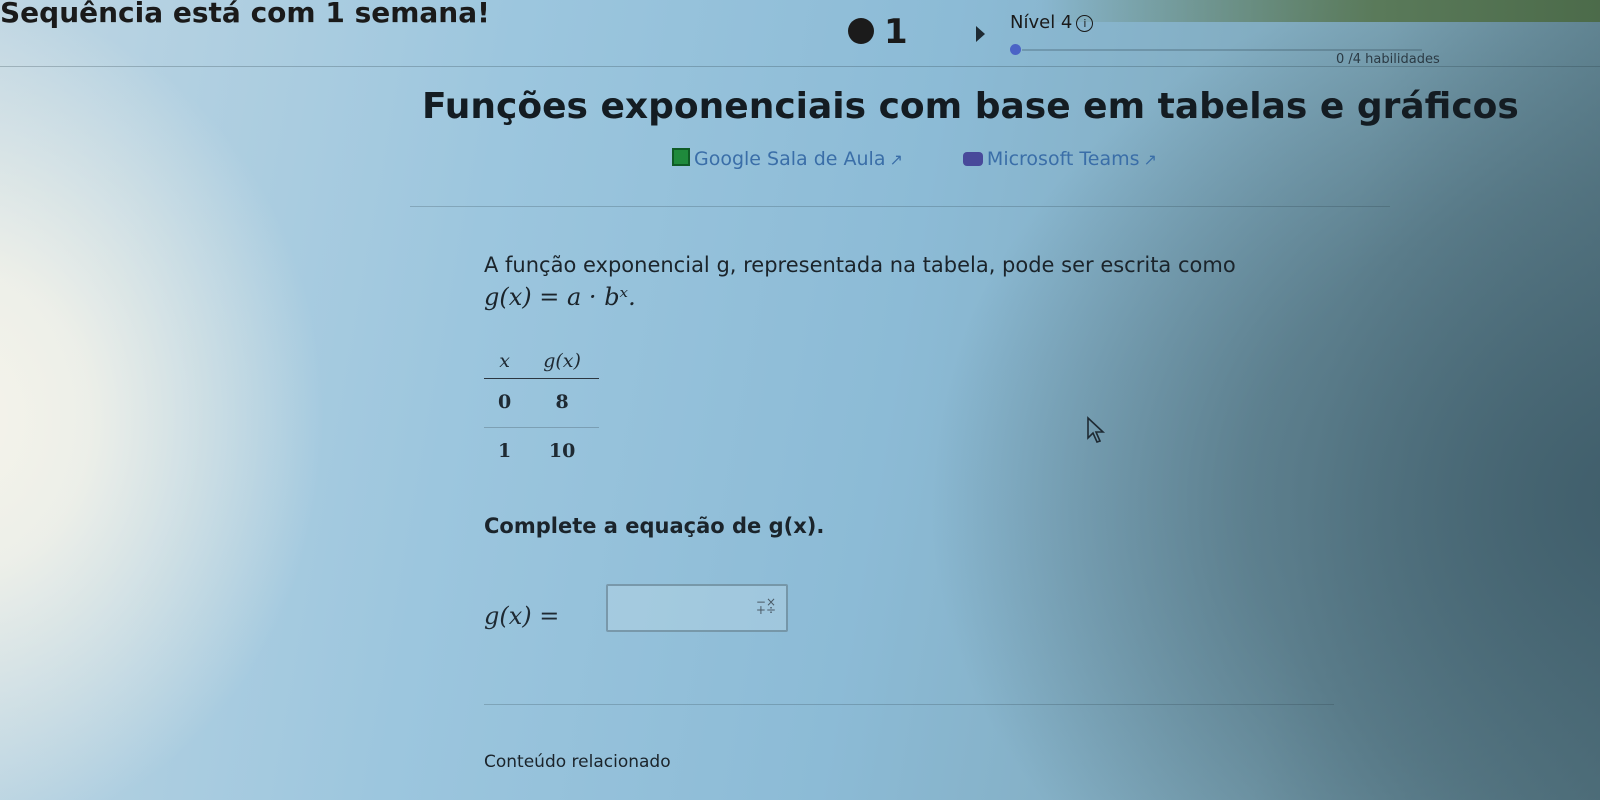 This screenshot has height=800, width=1600. I want to click on streak-message: Sequência está com 1 semana!, so click(245, 14).